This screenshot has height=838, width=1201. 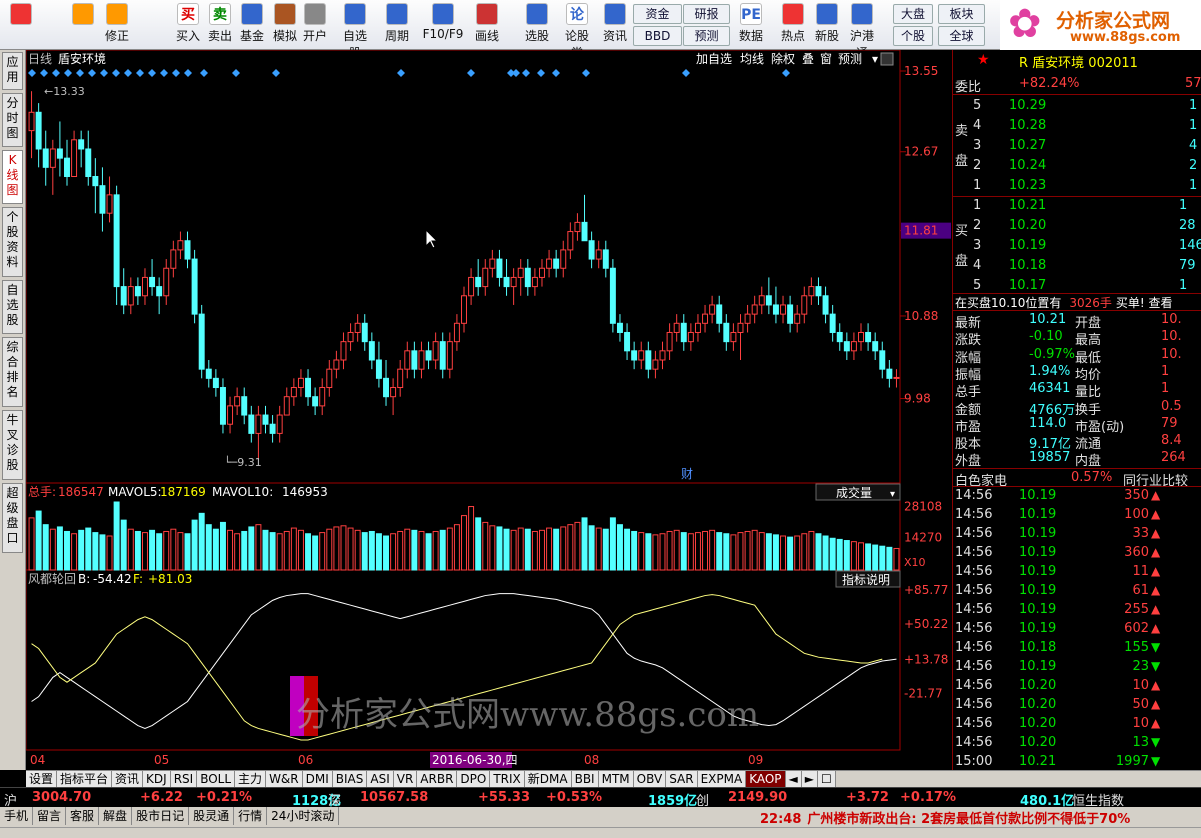 I want to click on stat-label: 总手, so click(x=968, y=393).